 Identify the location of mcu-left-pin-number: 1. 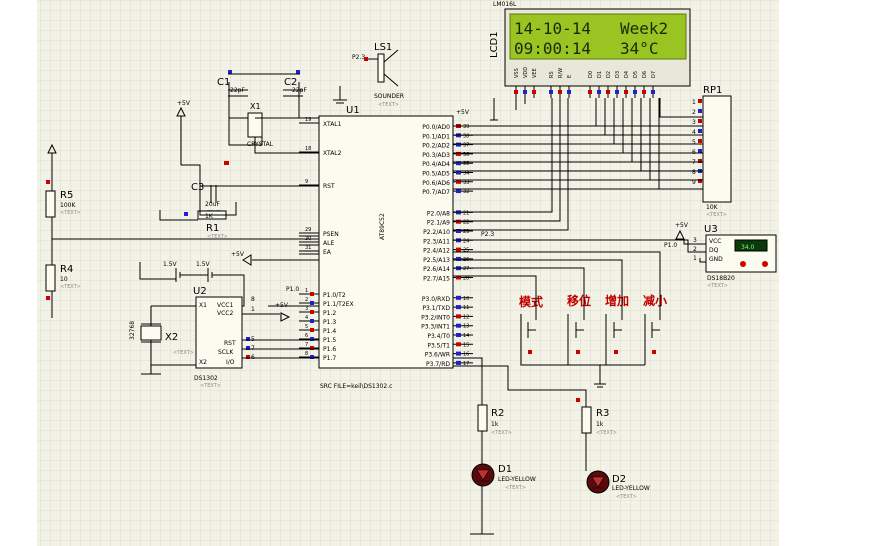
(306, 291).